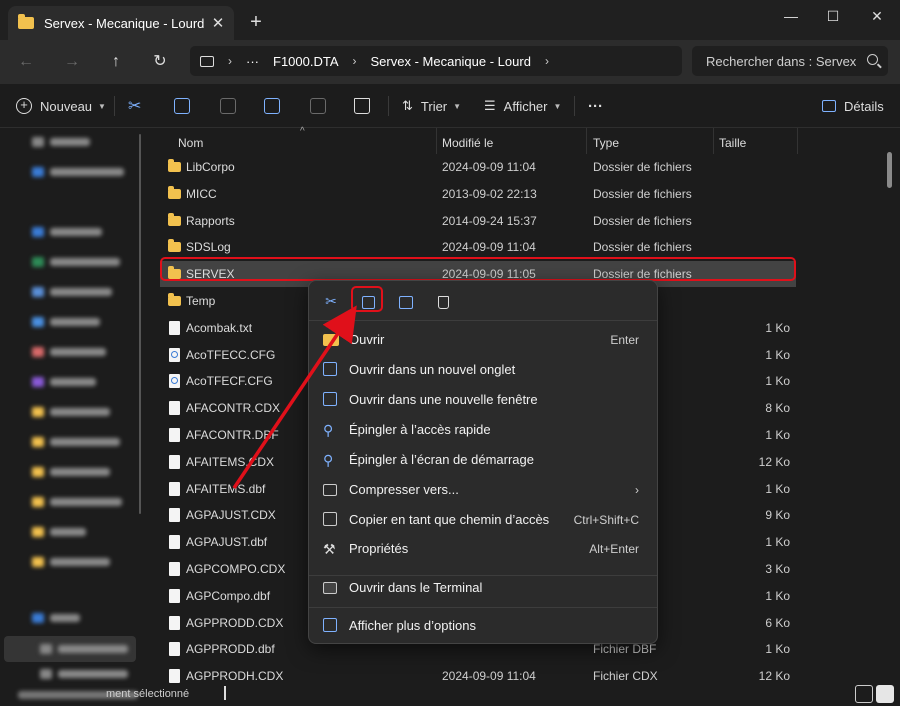  I want to click on view-icon: ☰, so click(490, 105).